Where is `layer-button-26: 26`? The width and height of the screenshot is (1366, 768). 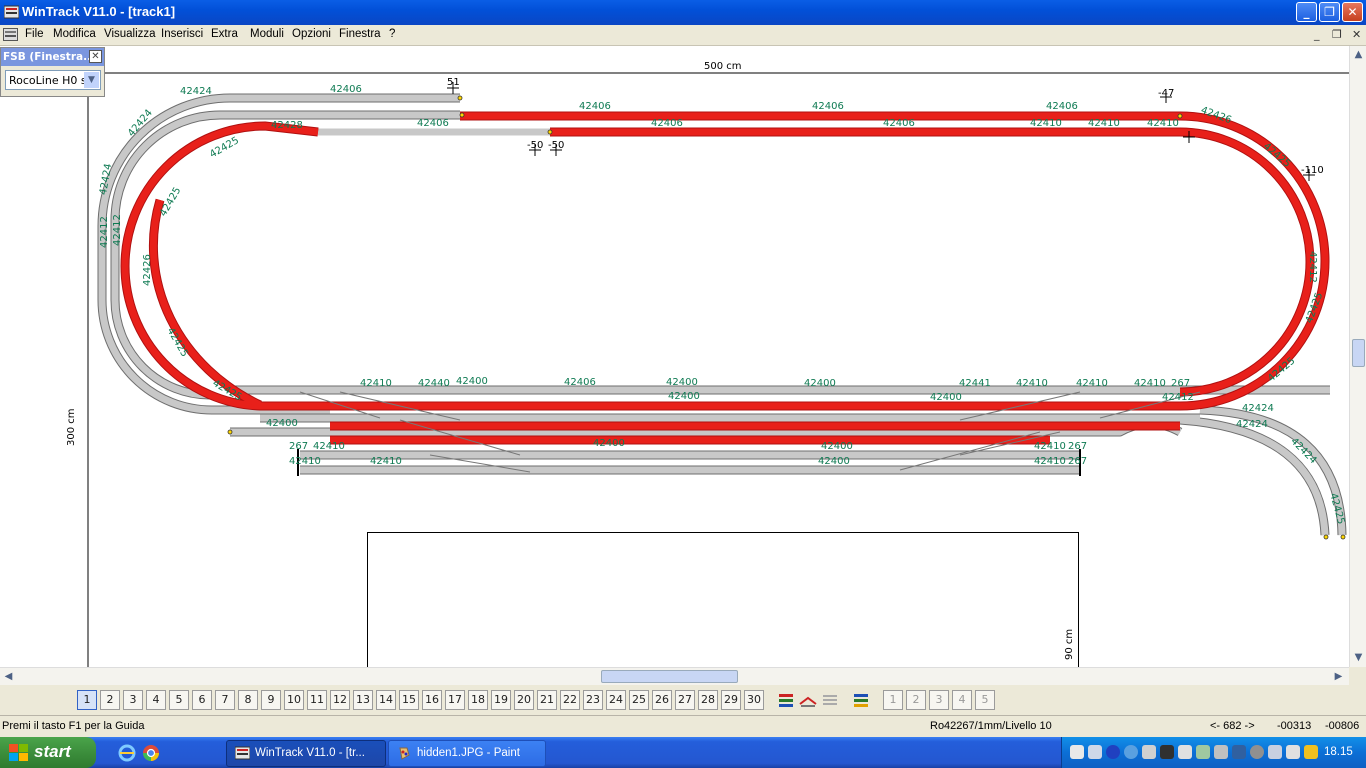 layer-button-26: 26 is located at coordinates (662, 700).